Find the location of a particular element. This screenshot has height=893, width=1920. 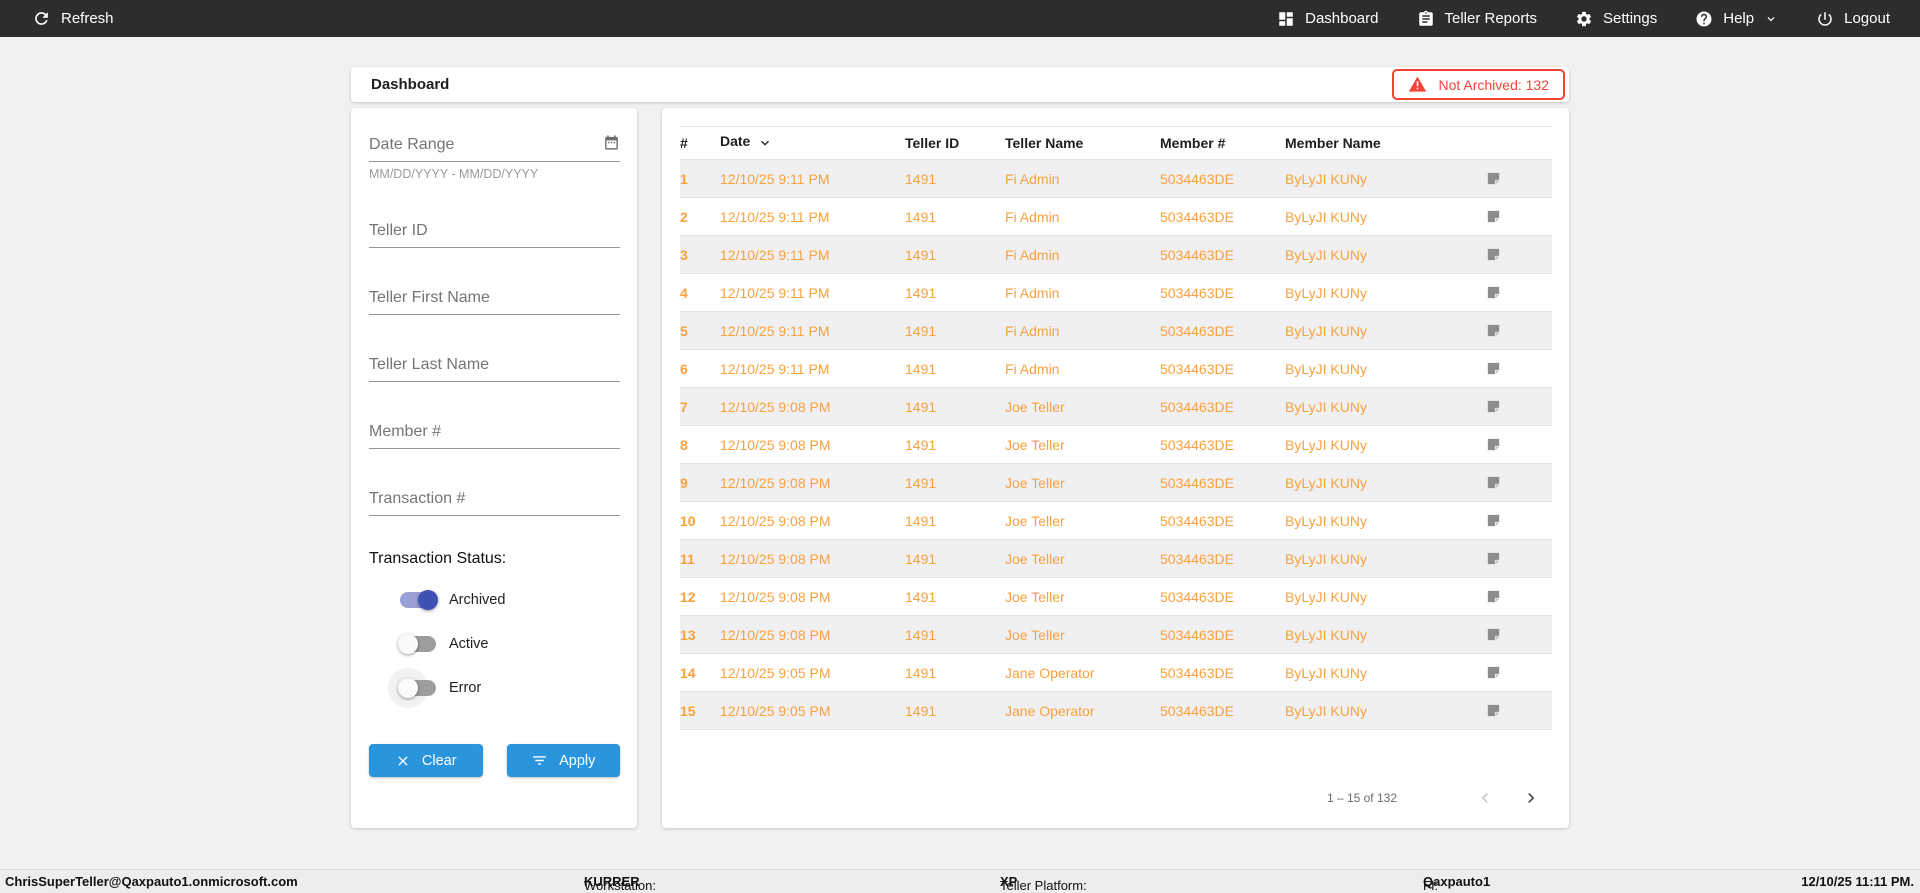

date-range-input is located at coordinates (494, 148).